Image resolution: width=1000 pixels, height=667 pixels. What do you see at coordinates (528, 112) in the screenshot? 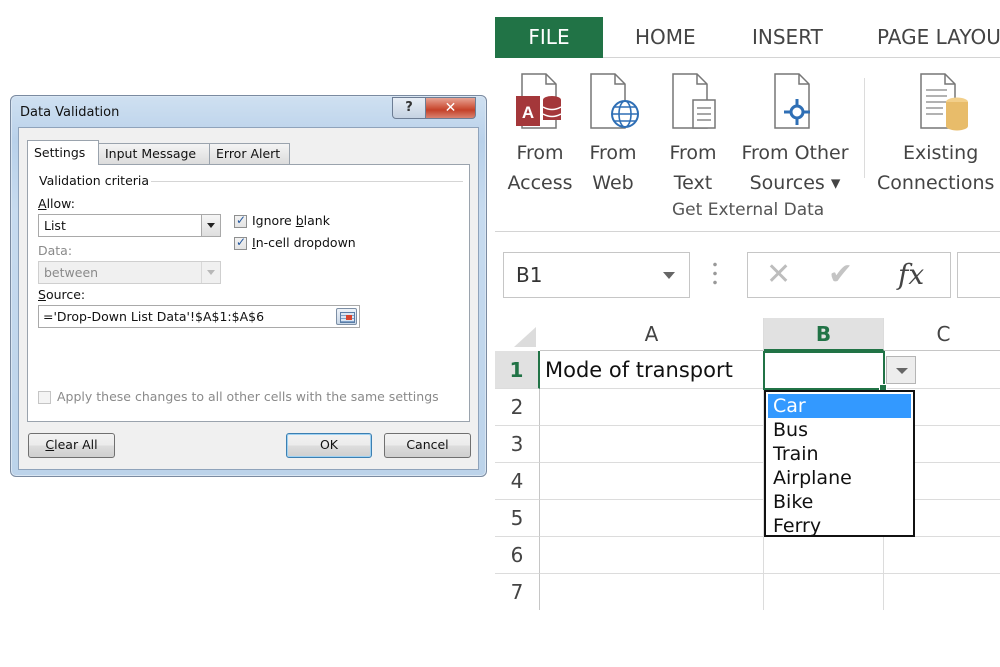
I see `svg-text: A` at bounding box center [528, 112].